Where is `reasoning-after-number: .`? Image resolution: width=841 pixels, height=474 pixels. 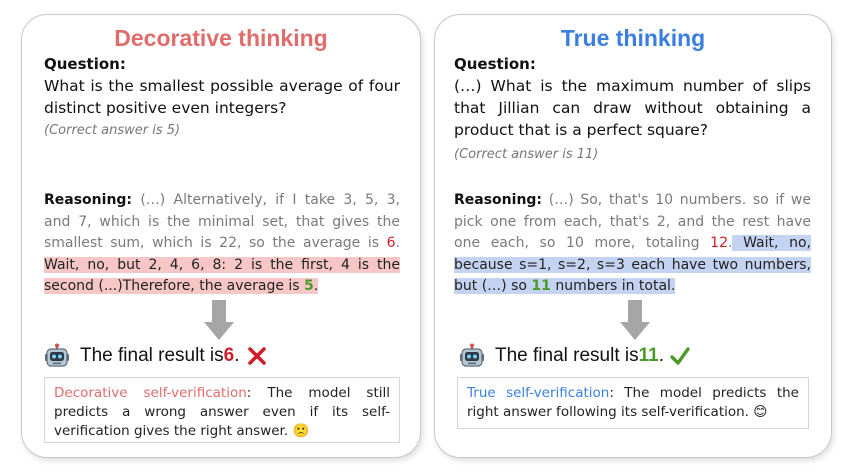
reasoning-after-number: . is located at coordinates (397, 243).